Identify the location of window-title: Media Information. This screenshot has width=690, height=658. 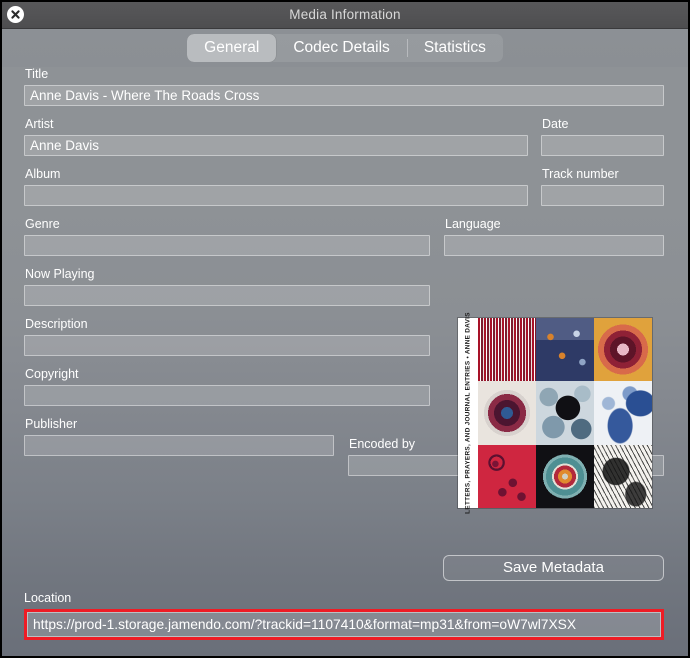
(345, 14).